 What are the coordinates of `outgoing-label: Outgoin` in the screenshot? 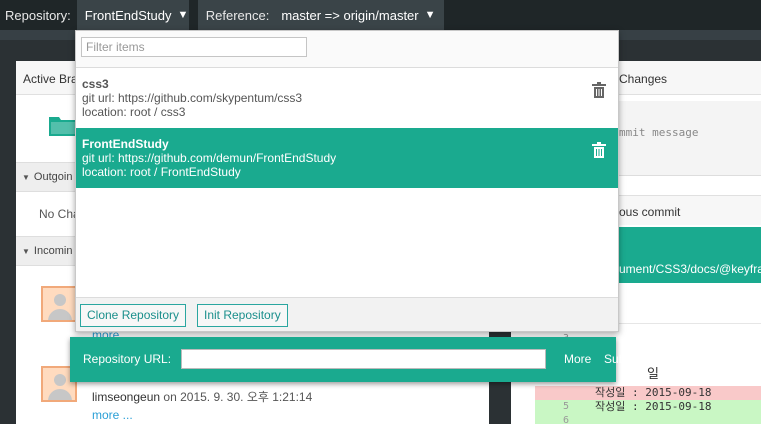 It's located at (53, 177).